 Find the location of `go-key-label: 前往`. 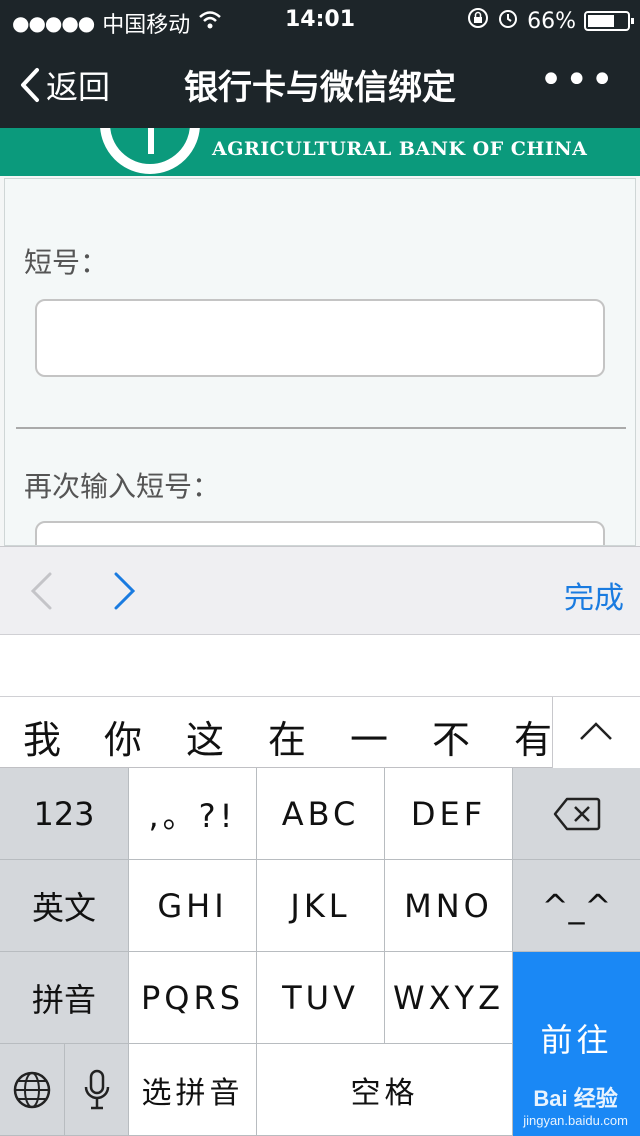

go-key-label: 前往 is located at coordinates (576, 1040).